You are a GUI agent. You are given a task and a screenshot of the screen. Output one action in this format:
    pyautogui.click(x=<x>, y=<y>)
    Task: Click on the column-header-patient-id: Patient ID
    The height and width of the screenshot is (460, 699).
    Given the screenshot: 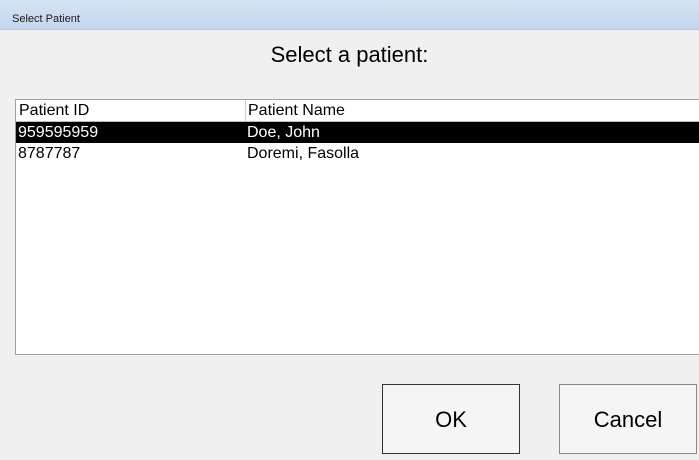 What is the action you would take?
    pyautogui.click(x=131, y=110)
    